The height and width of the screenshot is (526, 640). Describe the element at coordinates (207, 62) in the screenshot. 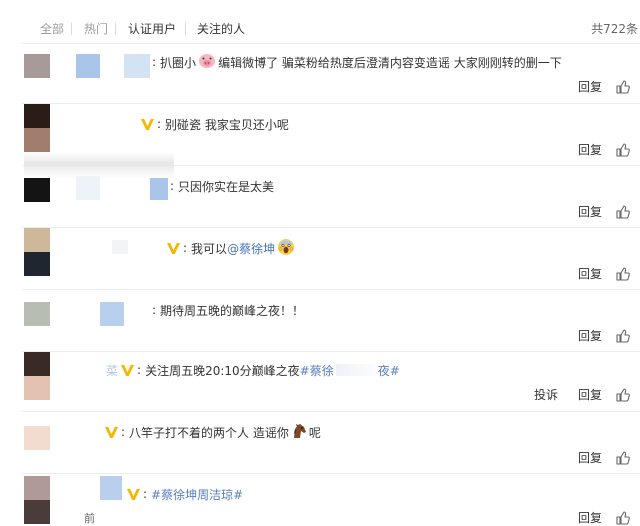

I see `pig-face-emoji-icon` at that location.